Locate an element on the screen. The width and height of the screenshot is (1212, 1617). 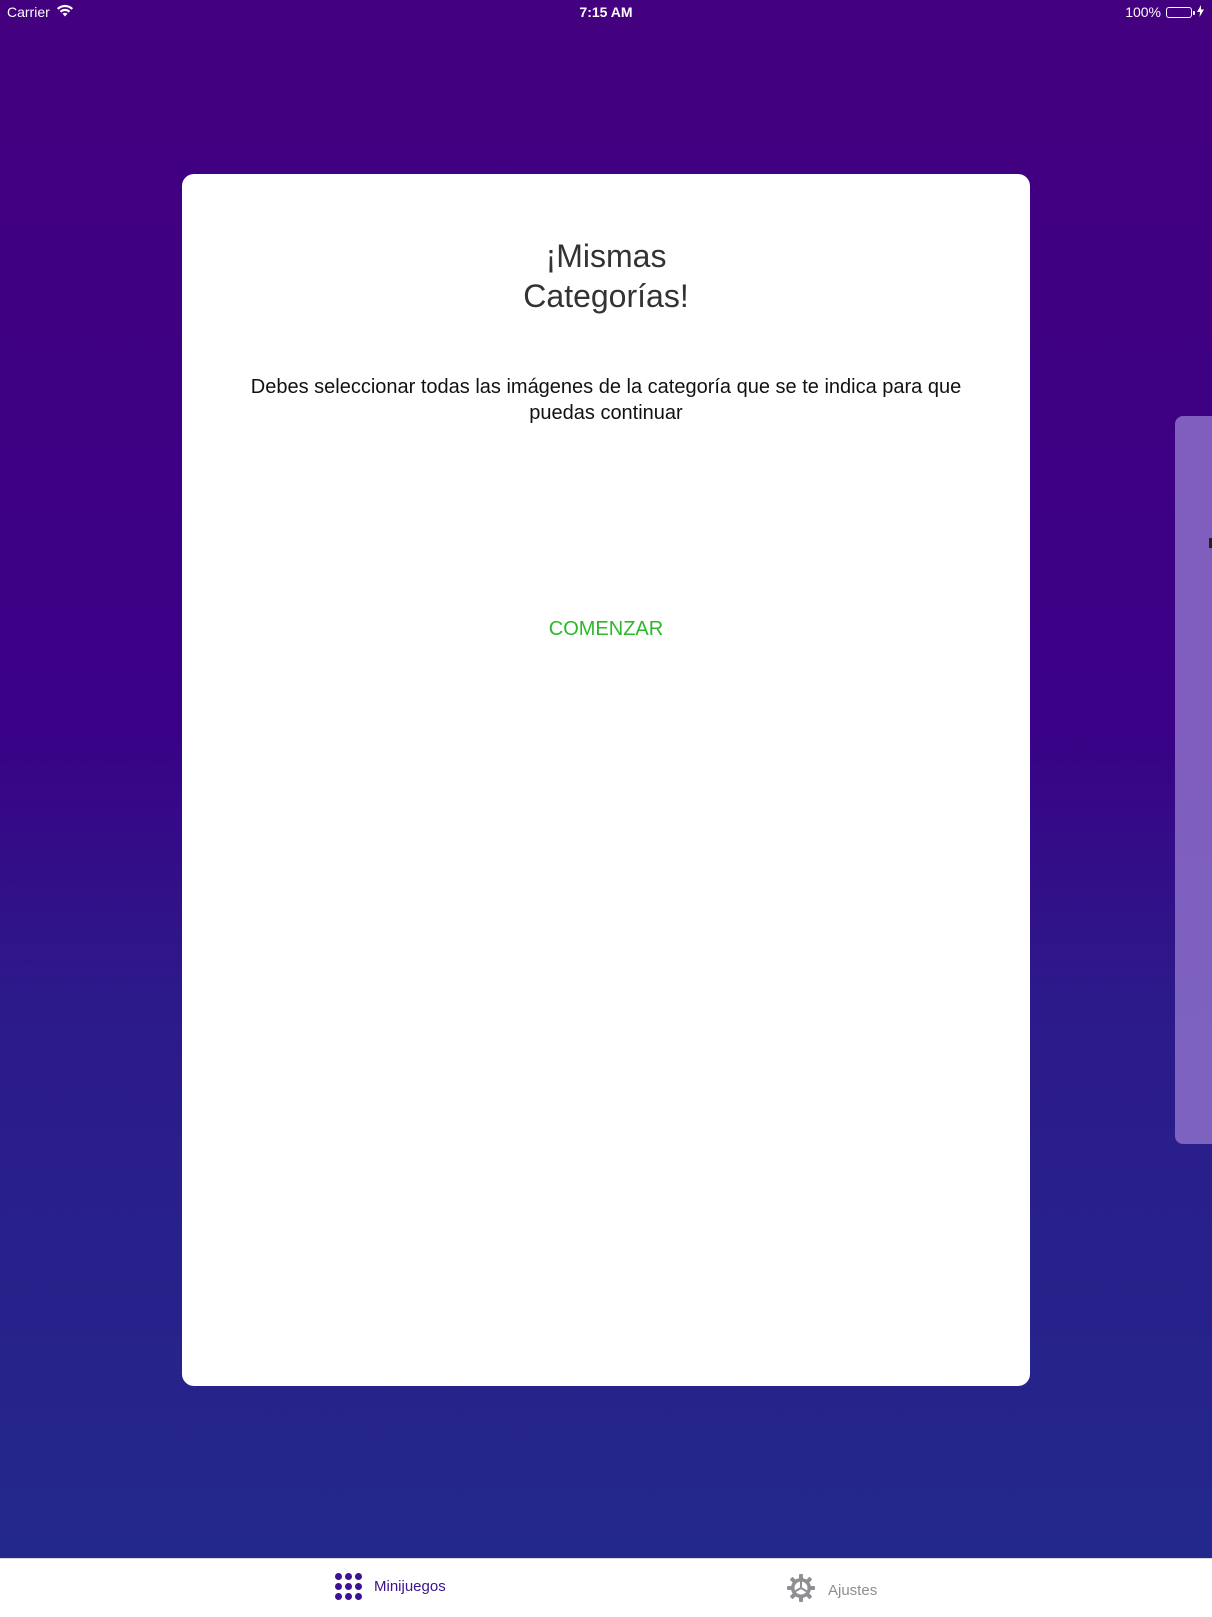
page-title: ¡Mismas Categorías! is located at coordinates (606, 276).